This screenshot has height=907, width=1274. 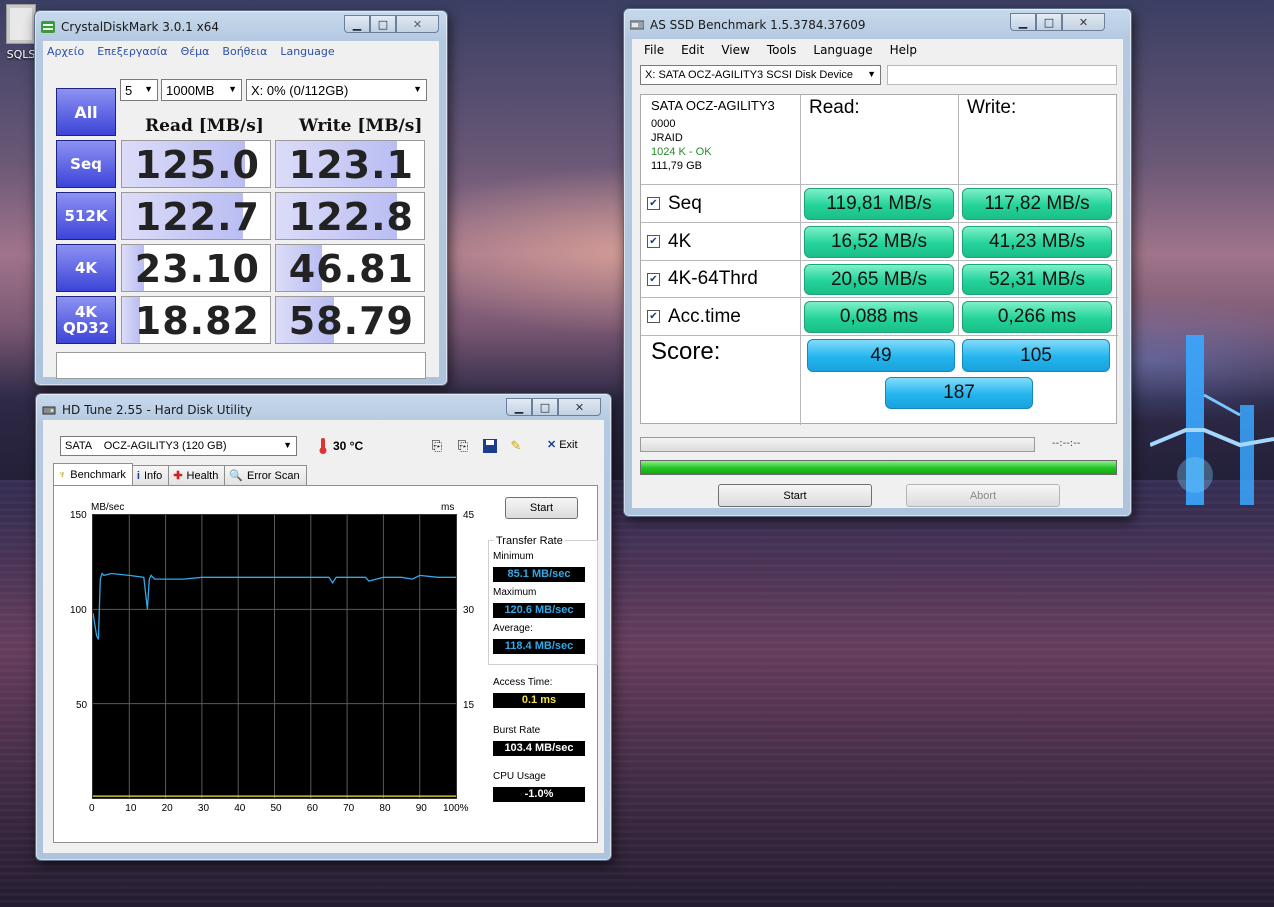 I want to click on y-tick-label: 150, so click(x=78, y=515).